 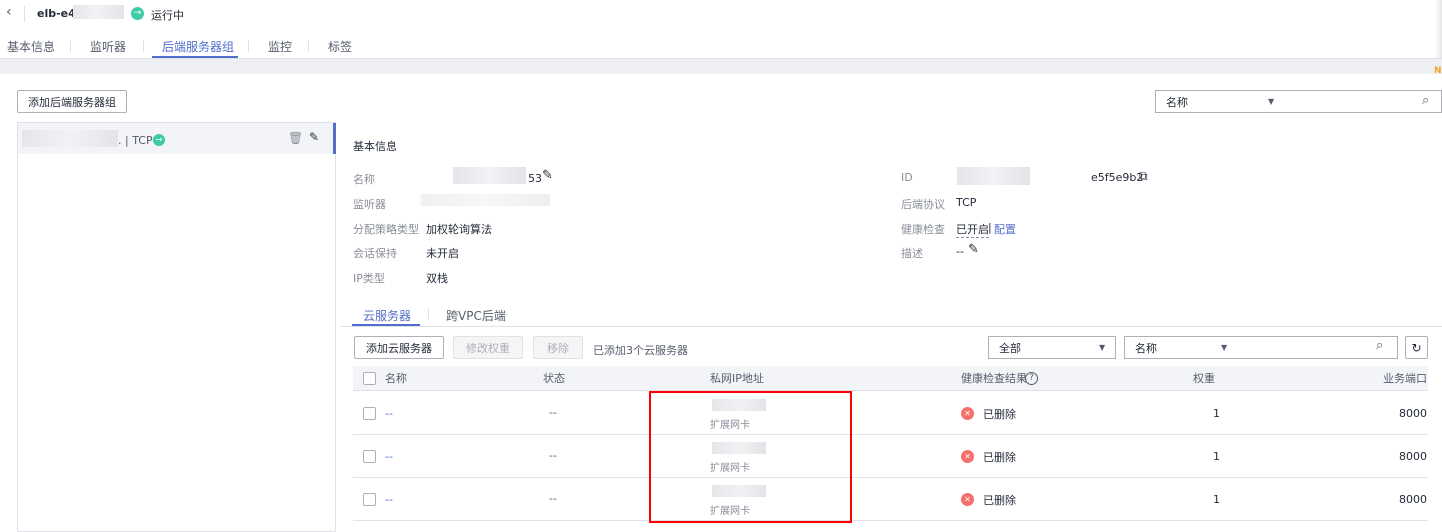 I want to click on header-health: 健康检查结果, so click(x=994, y=378).